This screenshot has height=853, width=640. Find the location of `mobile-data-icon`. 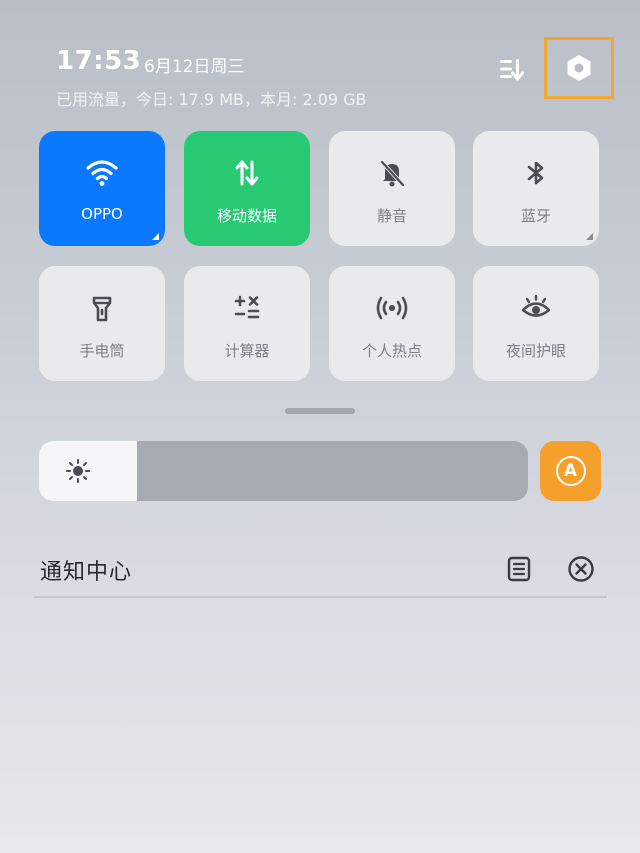

mobile-data-icon is located at coordinates (247, 173).